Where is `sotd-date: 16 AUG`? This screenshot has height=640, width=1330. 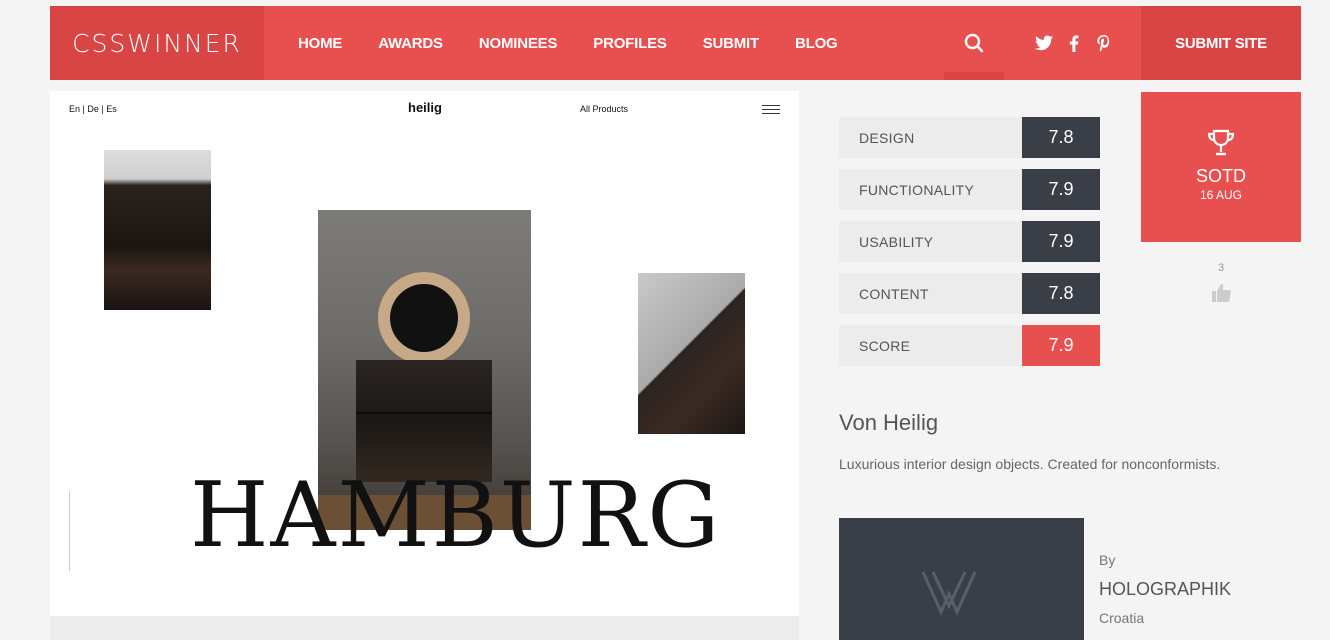 sotd-date: 16 AUG is located at coordinates (1221, 195).